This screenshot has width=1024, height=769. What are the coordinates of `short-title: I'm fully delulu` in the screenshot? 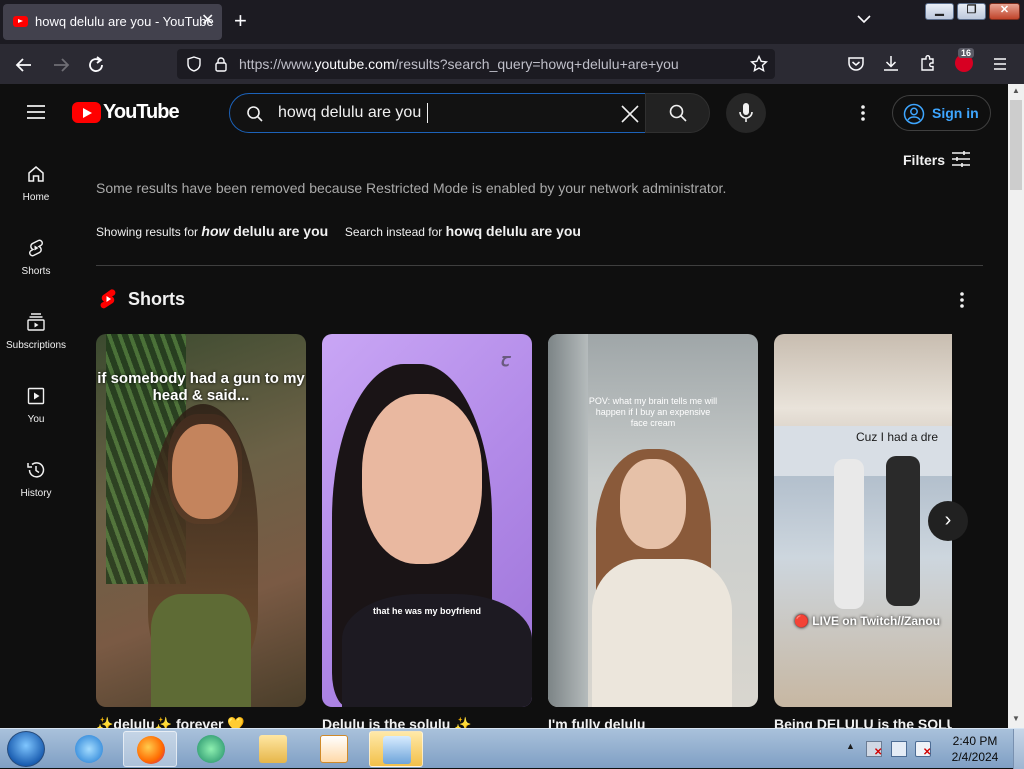 It's located at (653, 722).